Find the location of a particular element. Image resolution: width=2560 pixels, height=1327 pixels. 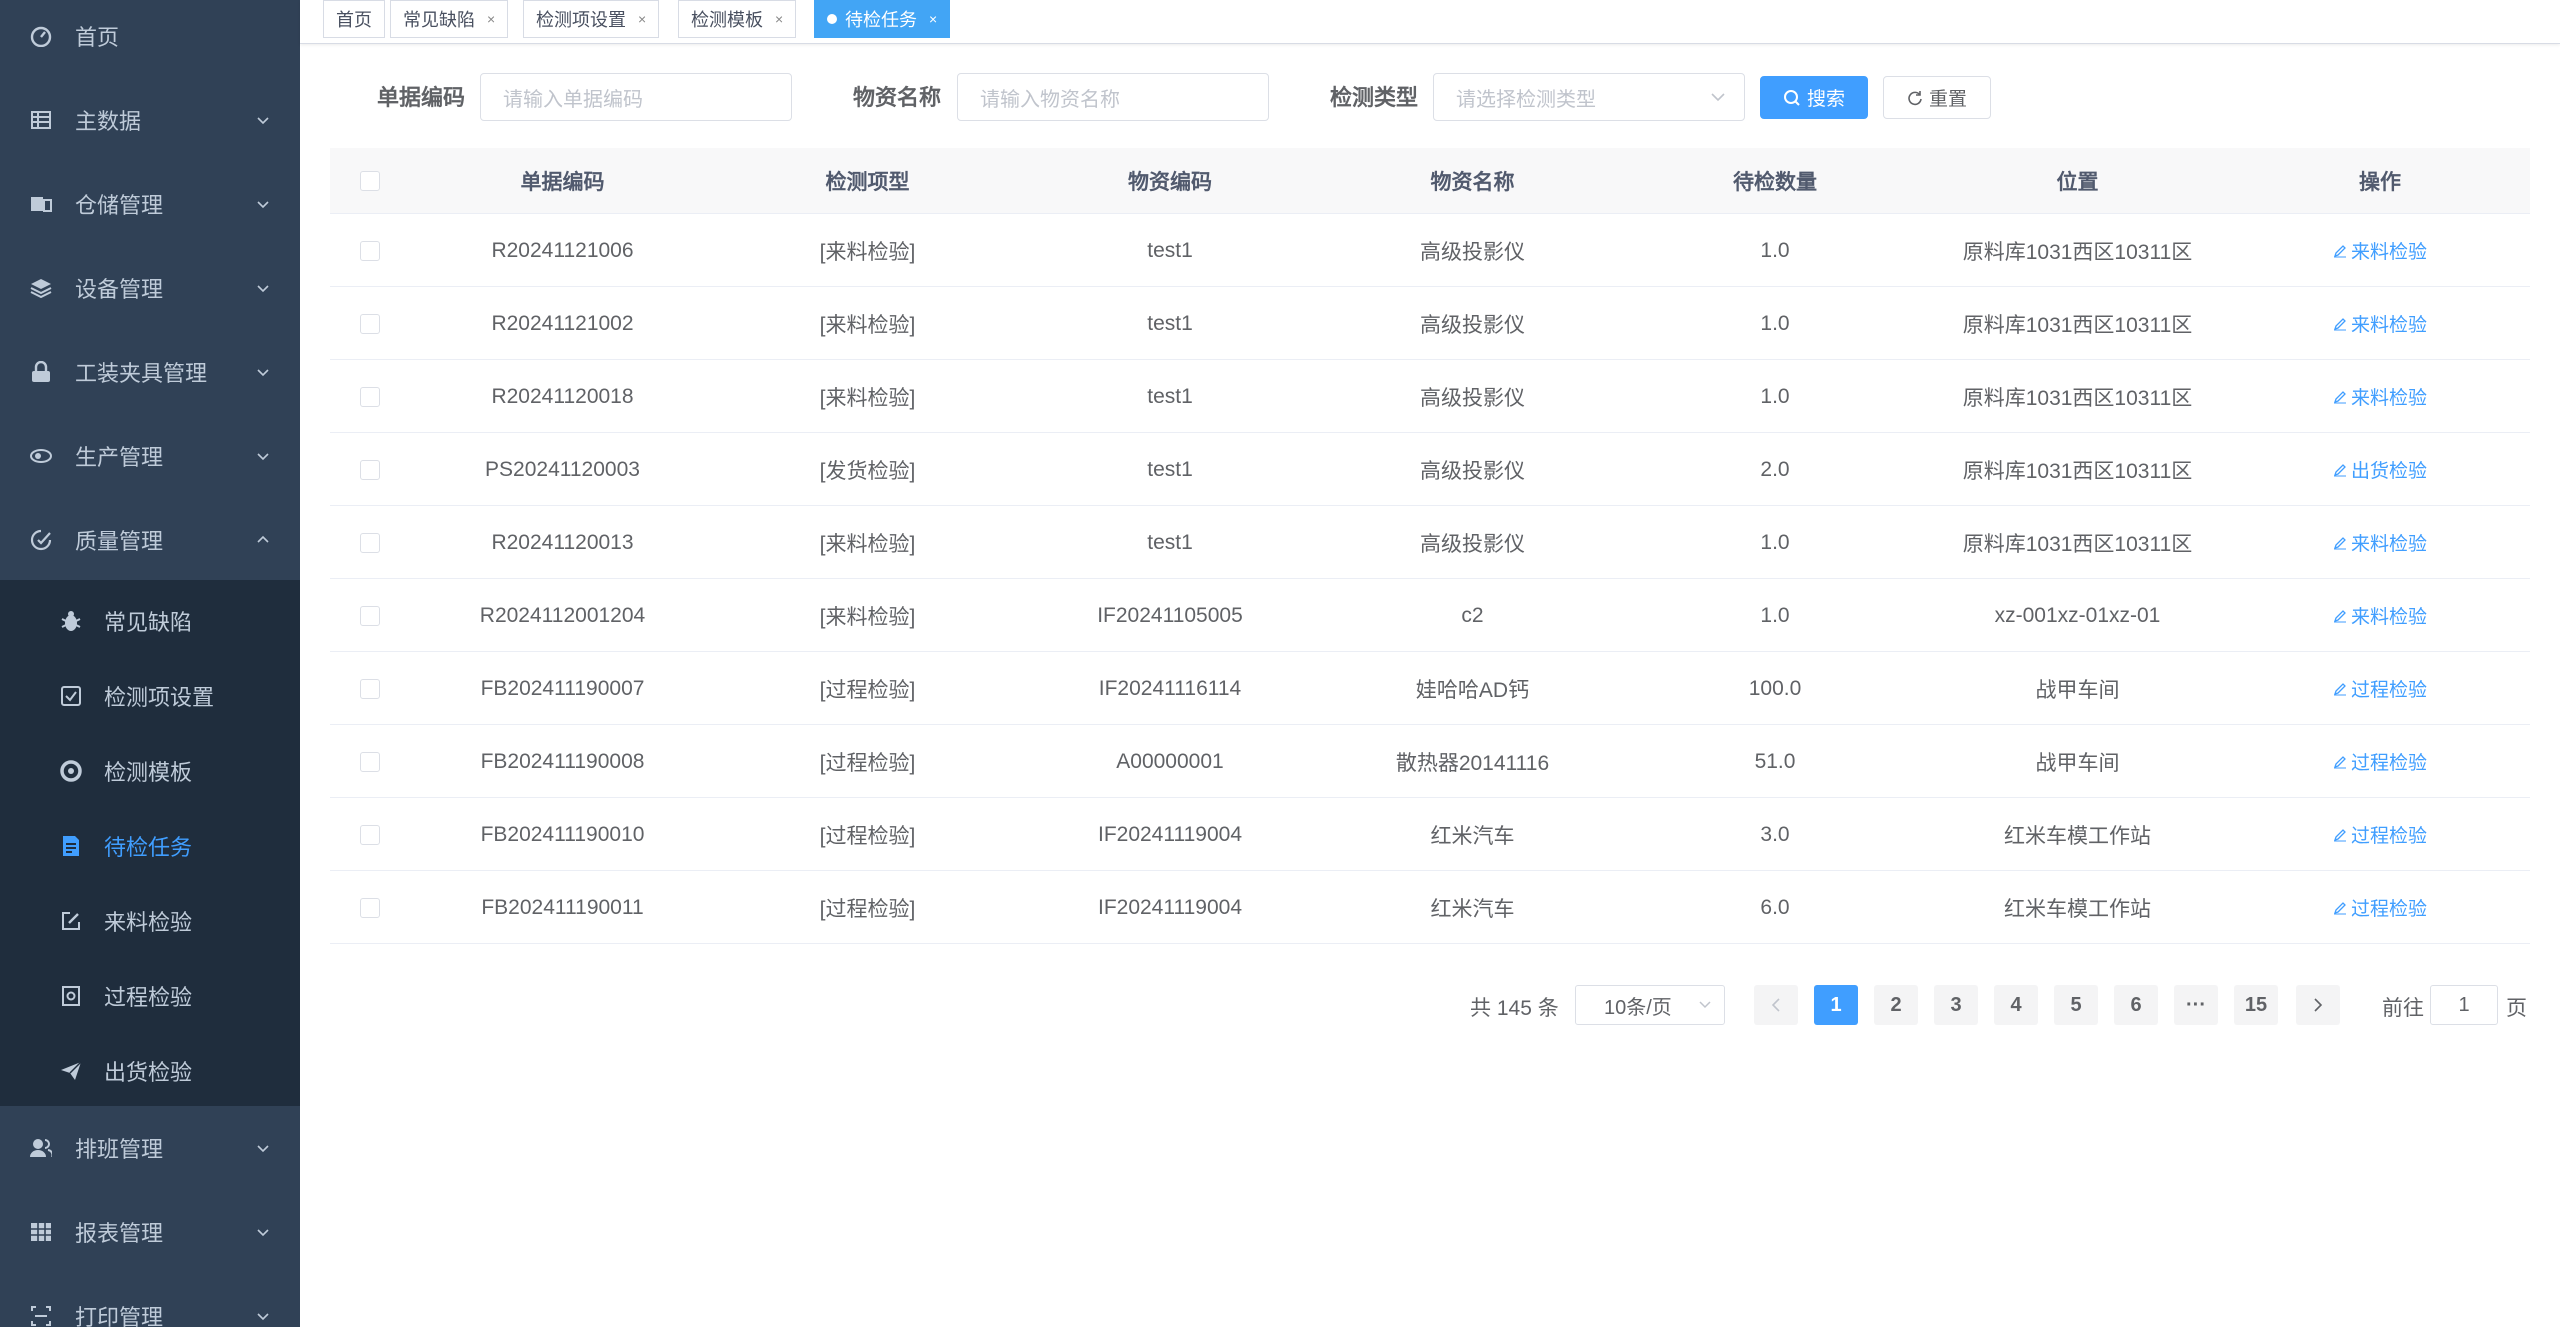

sidebar-item-reports: 报表管理 is located at coordinates (150, 1232).